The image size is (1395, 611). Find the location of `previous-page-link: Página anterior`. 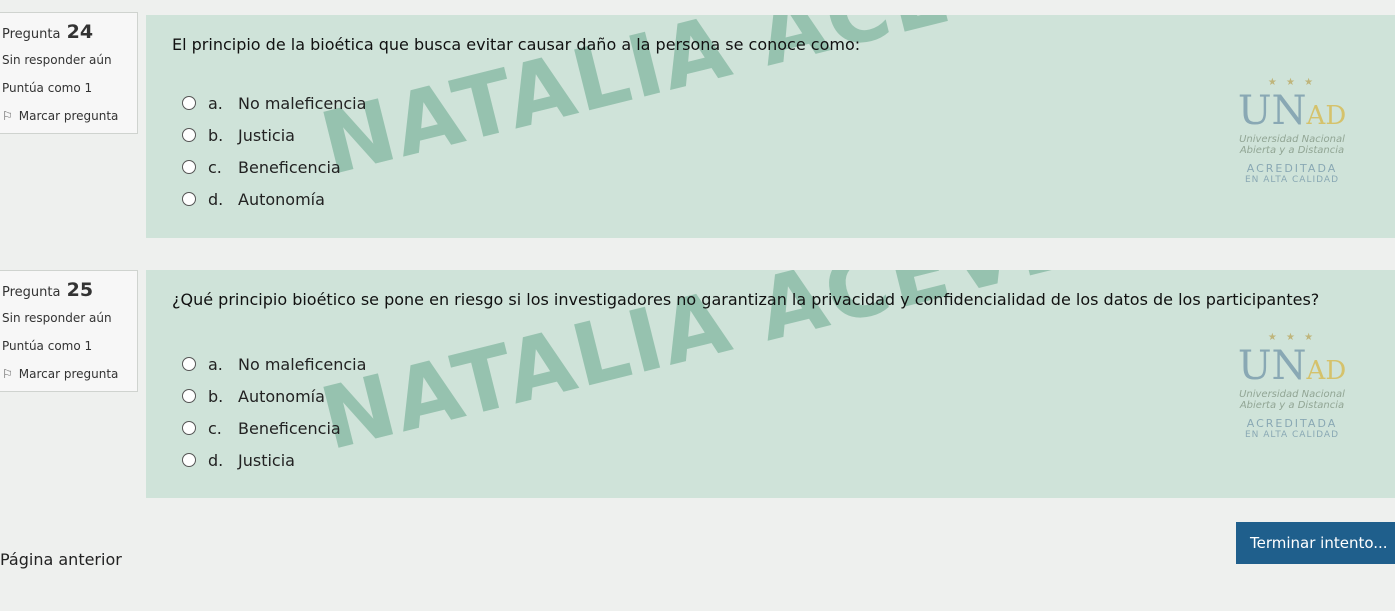

previous-page-link: Página anterior is located at coordinates (61, 559).